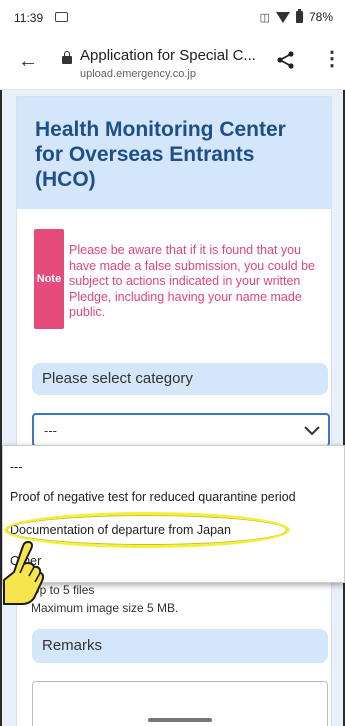  Describe the element at coordinates (28, 61) in the screenshot. I see `back-arrow-icon: ←` at that location.